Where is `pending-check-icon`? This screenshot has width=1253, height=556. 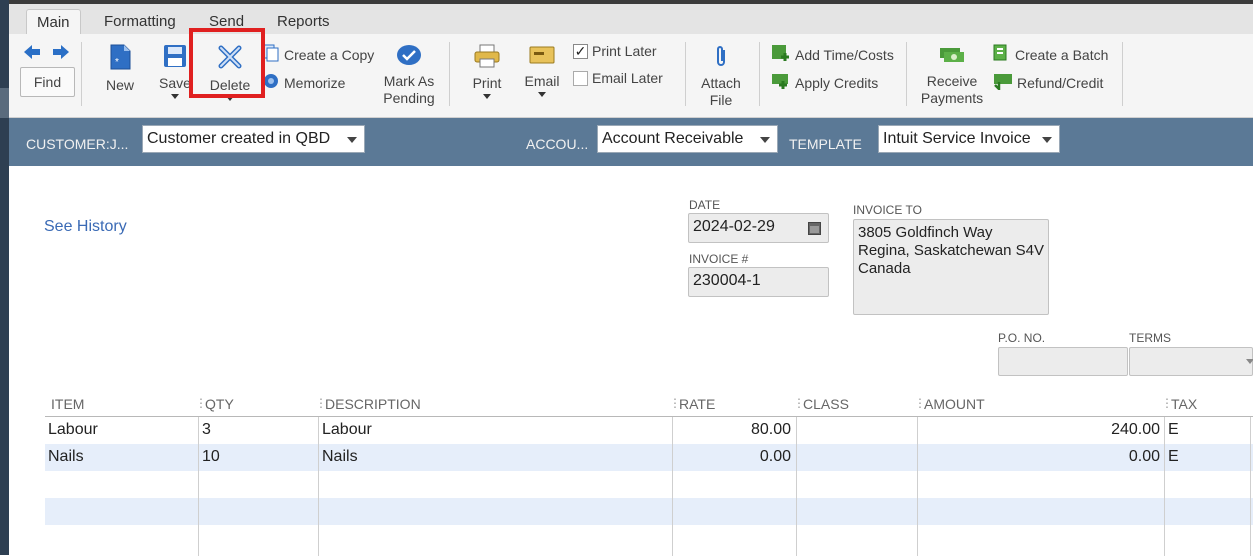
pending-check-icon is located at coordinates (409, 56).